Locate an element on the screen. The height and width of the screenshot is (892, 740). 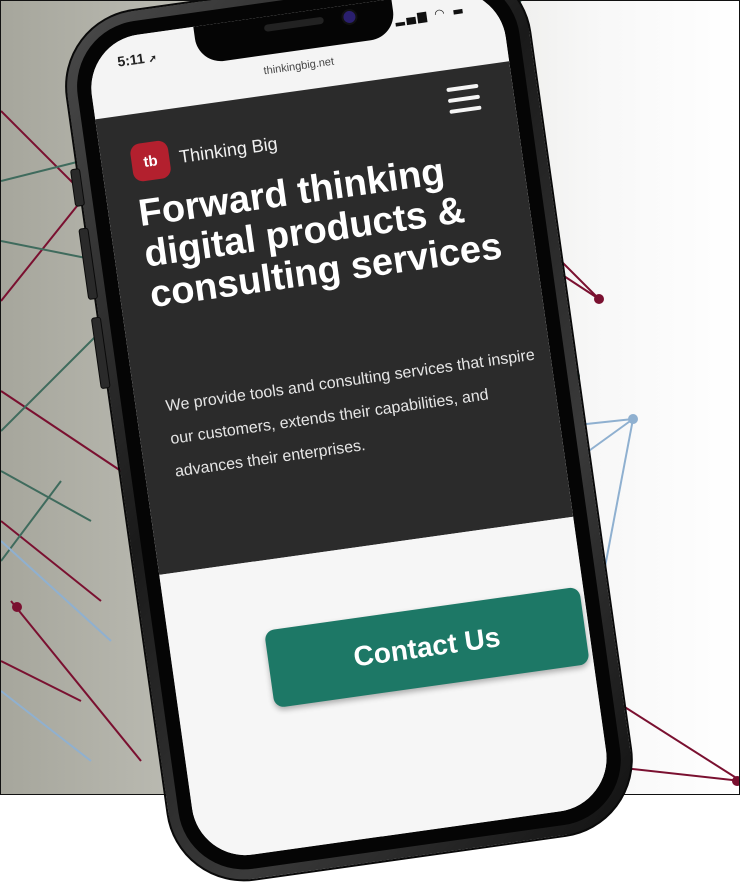
brand-name: Thinking Big is located at coordinates (228, 149).